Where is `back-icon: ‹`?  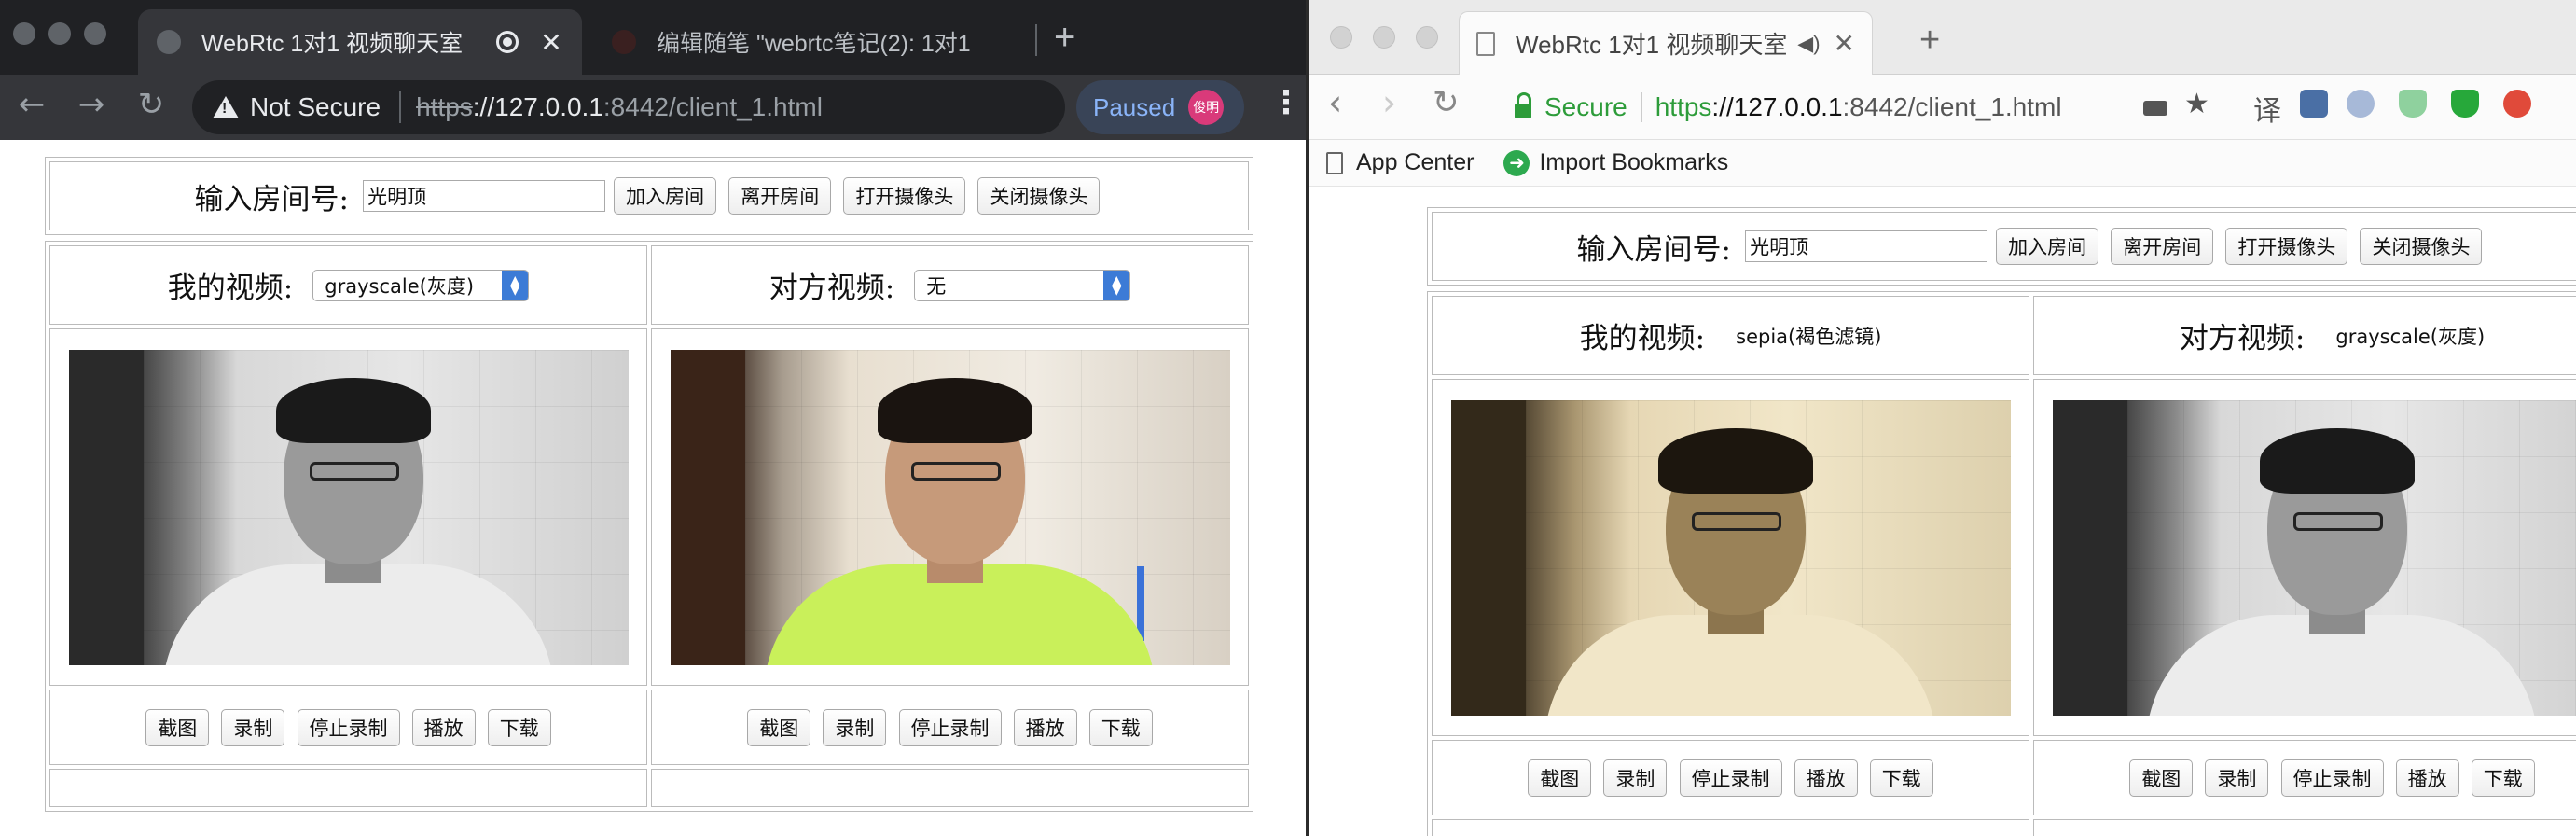
back-icon: ‹ is located at coordinates (1335, 103).